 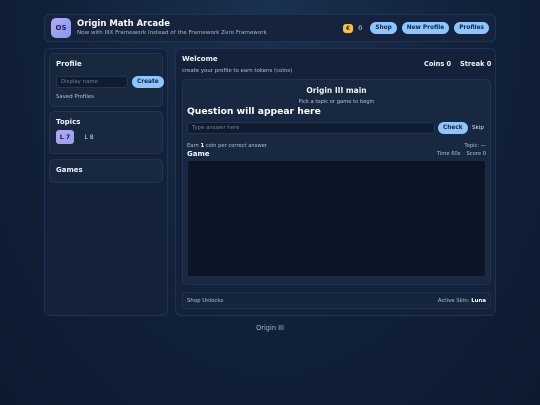 What do you see at coordinates (69, 64) in the screenshot?
I see `profile-title: Profile` at bounding box center [69, 64].